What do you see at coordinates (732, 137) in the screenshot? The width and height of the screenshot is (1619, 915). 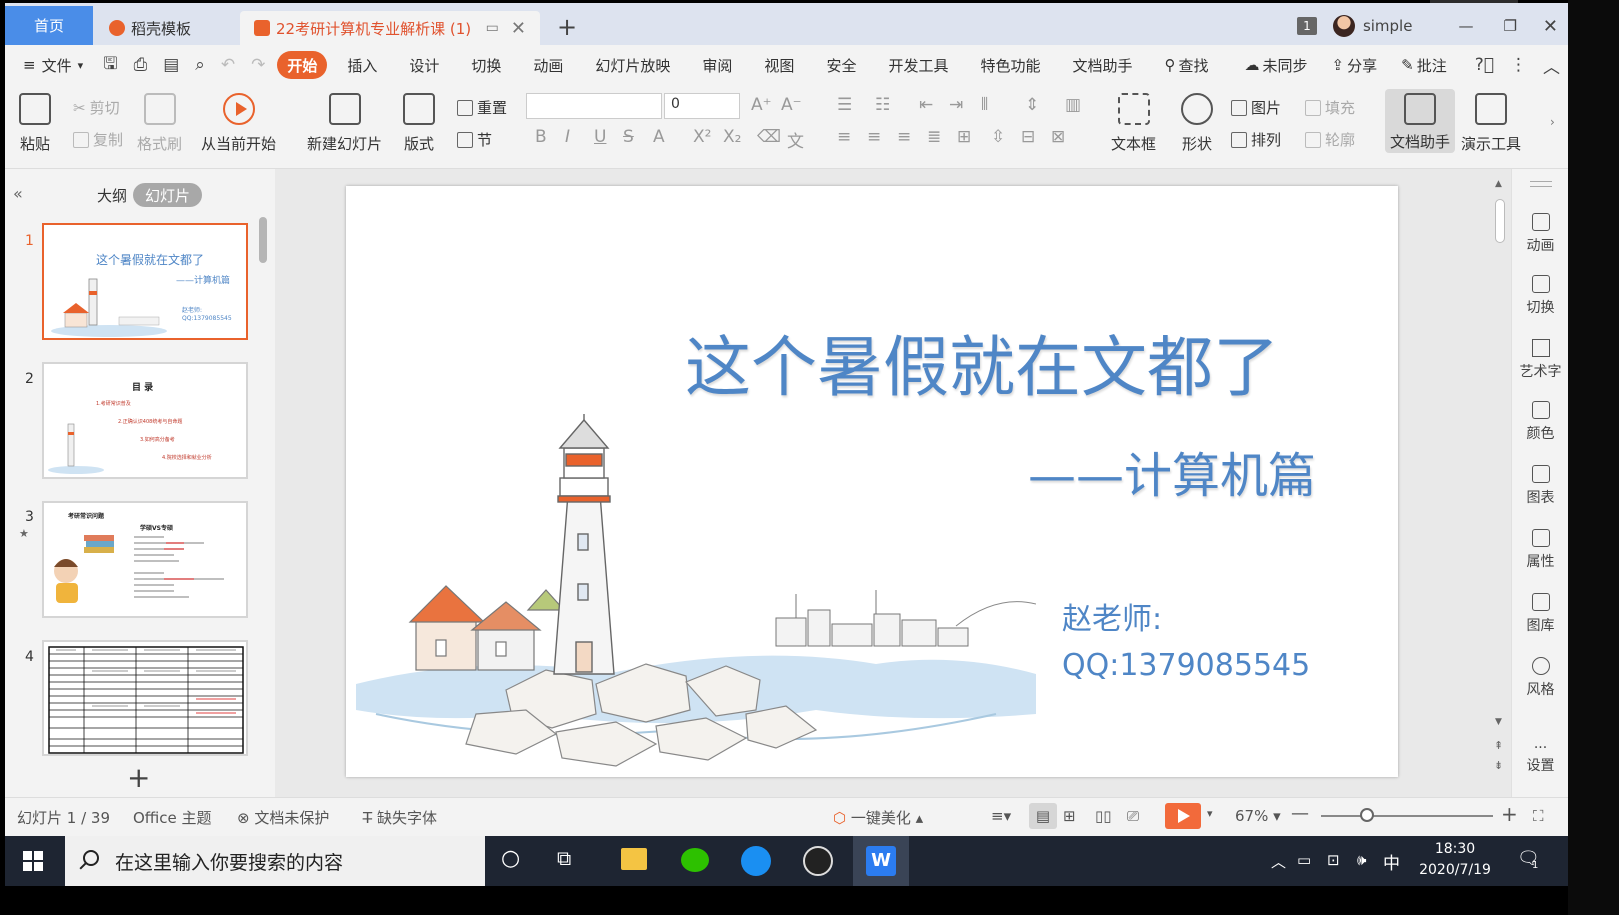 I see `subscript-icon: X₂` at bounding box center [732, 137].